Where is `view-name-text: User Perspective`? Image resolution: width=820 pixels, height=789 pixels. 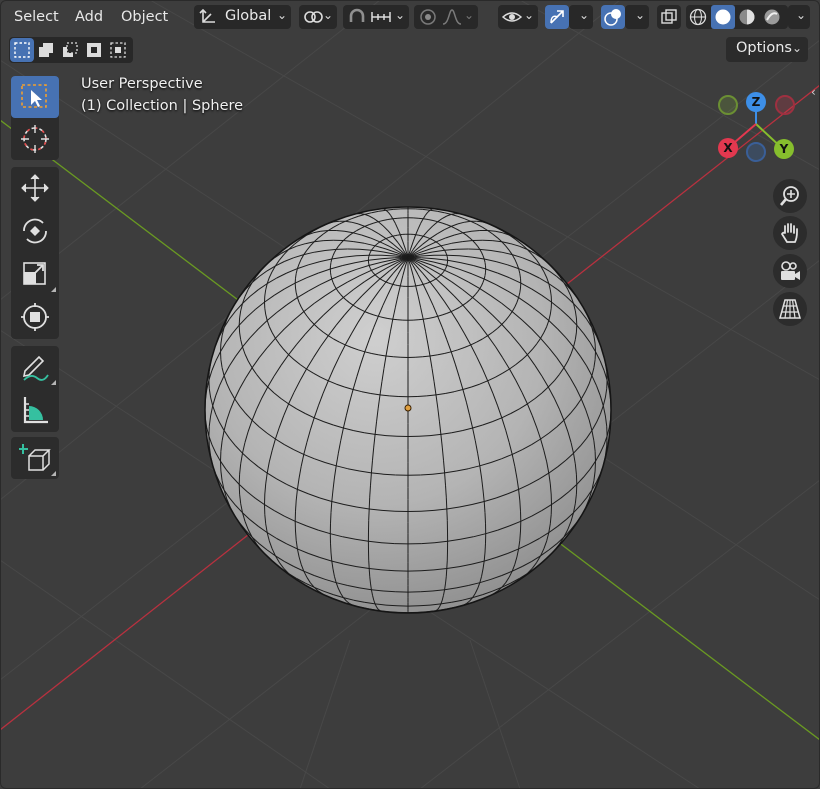
view-name-text: User Perspective is located at coordinates (142, 84).